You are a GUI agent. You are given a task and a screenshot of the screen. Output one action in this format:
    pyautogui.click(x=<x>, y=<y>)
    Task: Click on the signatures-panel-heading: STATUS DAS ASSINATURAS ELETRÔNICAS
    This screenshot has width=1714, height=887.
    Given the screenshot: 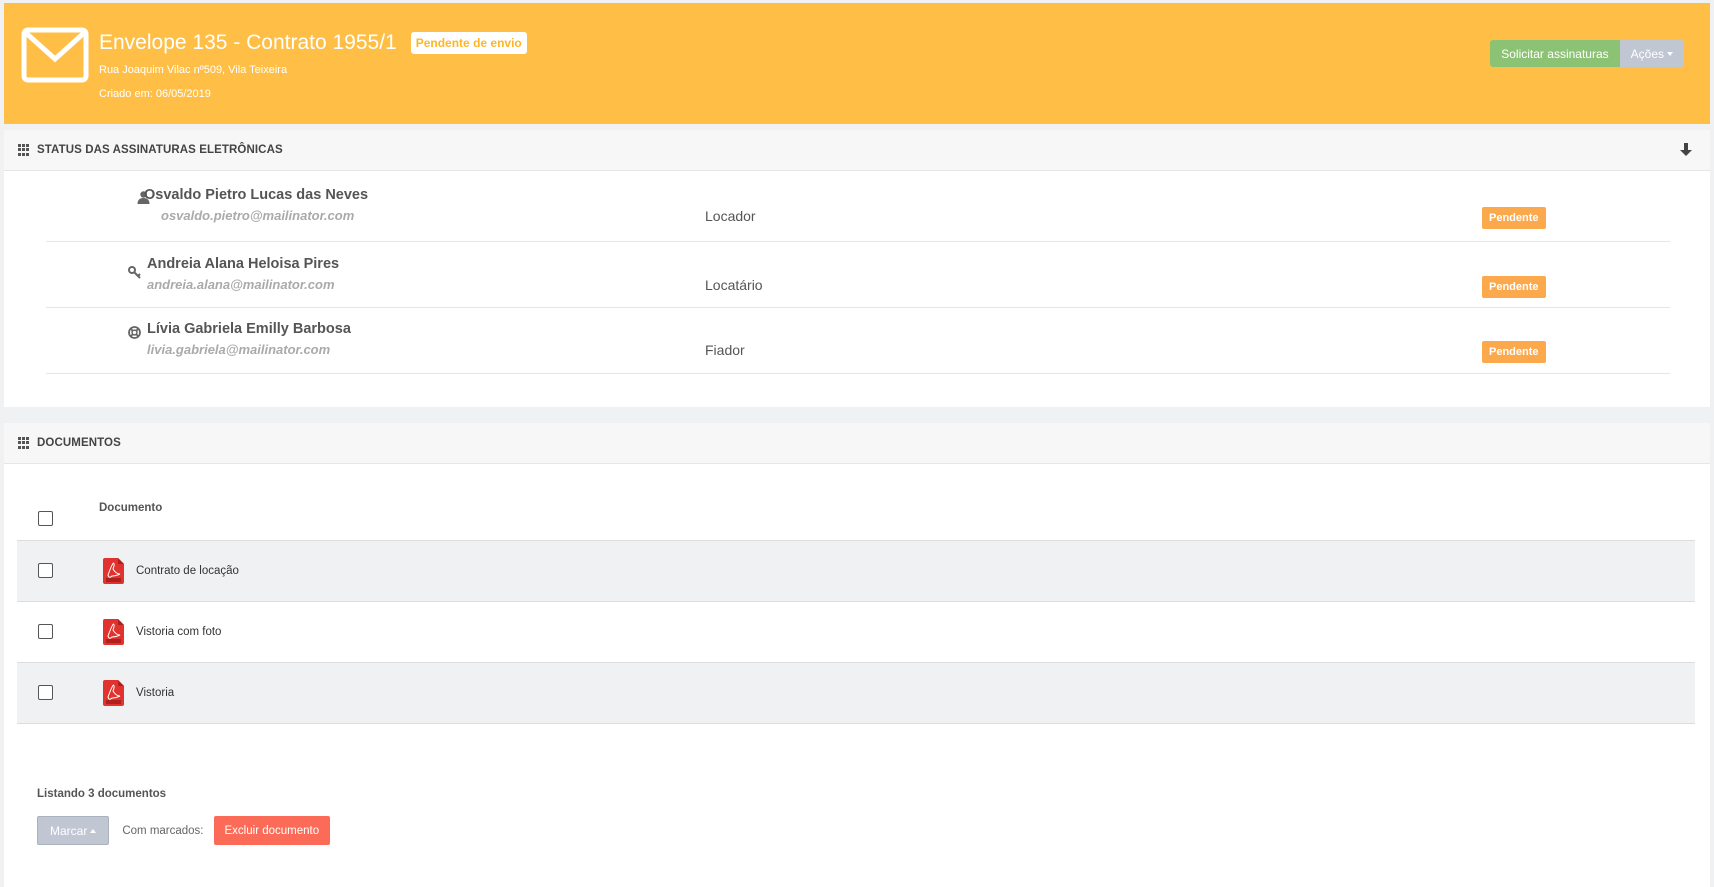 What is the action you would take?
    pyautogui.click(x=857, y=150)
    